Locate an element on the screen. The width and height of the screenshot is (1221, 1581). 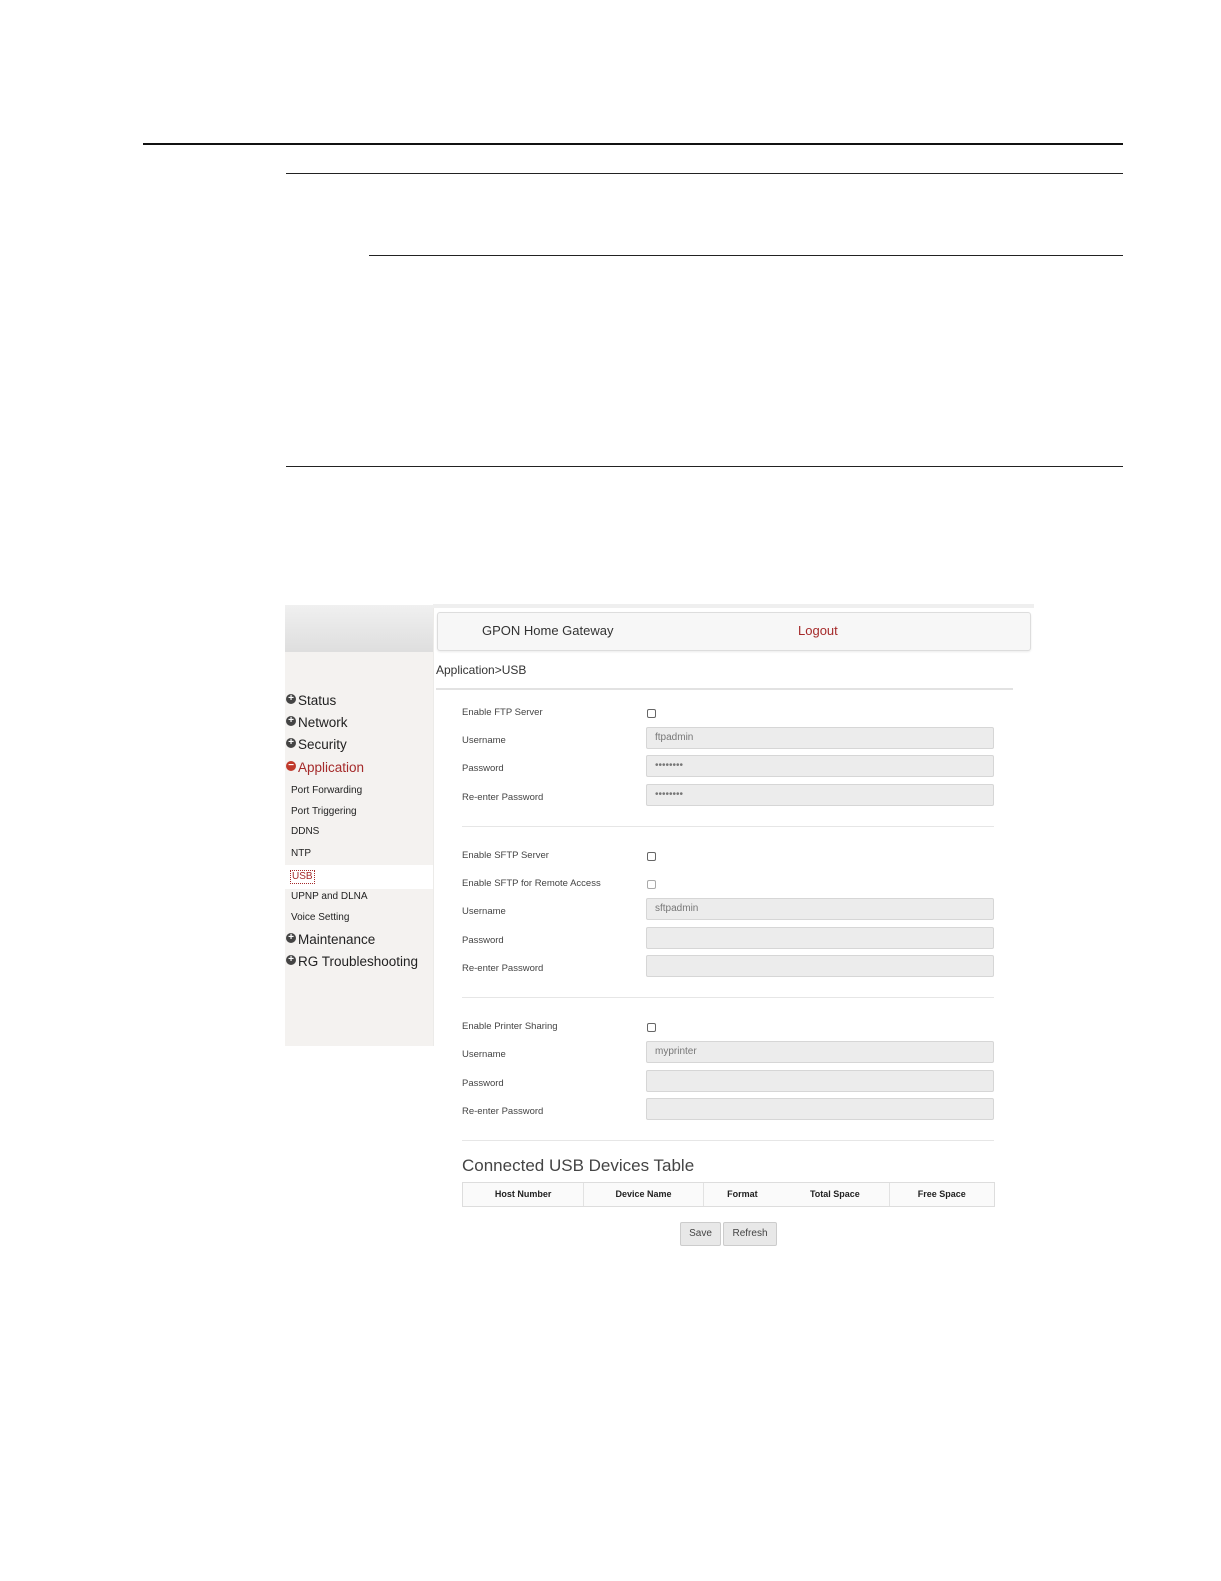
breadcrumb: Application>USB is located at coordinates (481, 670).